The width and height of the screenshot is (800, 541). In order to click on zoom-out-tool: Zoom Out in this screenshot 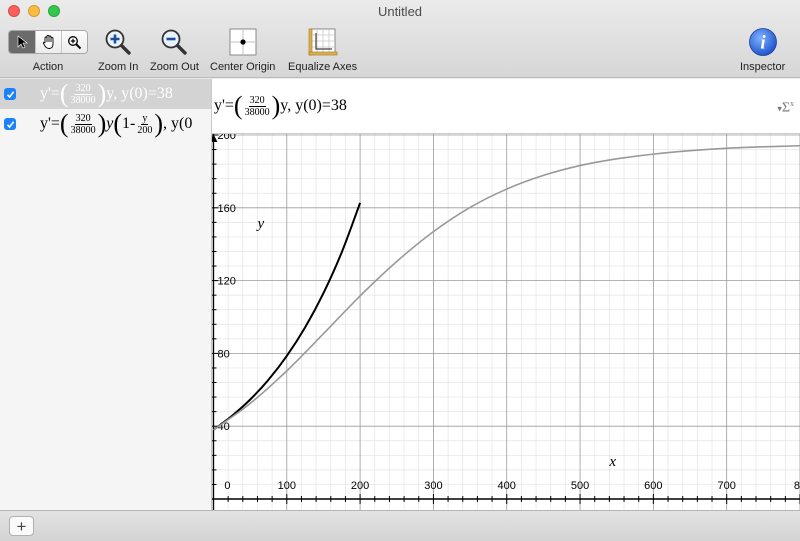, I will do `click(174, 49)`.